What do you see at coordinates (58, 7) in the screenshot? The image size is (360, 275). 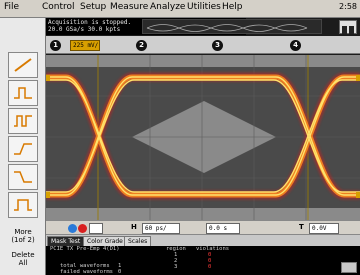 I see `menu-control: Control` at bounding box center [58, 7].